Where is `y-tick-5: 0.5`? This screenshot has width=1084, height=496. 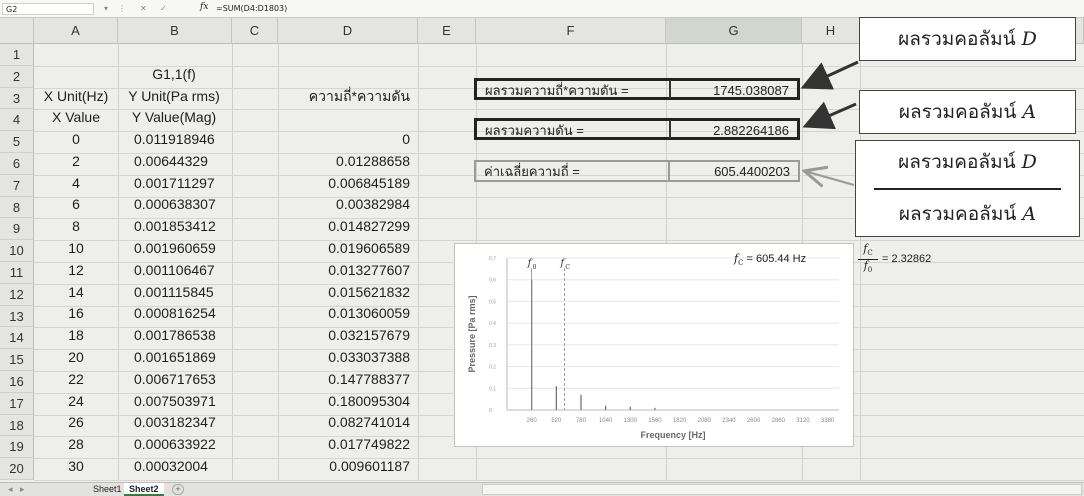
y-tick-5: 0.5 is located at coordinates (492, 302).